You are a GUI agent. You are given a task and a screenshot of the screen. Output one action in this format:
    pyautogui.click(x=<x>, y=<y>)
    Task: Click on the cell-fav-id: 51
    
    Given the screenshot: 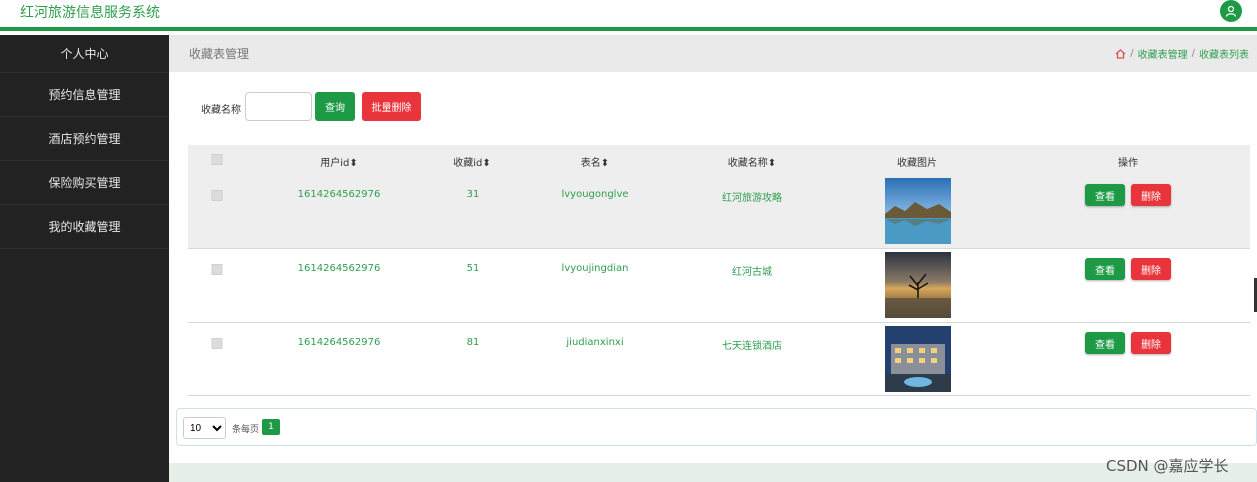 What is the action you would take?
    pyautogui.click(x=473, y=268)
    